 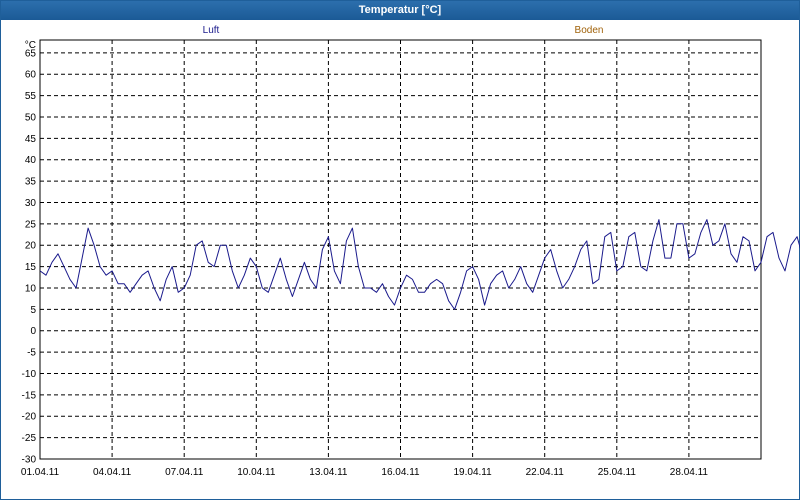 What do you see at coordinates (400, 472) in the screenshot?
I see `x-tick-label: 16.04.11` at bounding box center [400, 472].